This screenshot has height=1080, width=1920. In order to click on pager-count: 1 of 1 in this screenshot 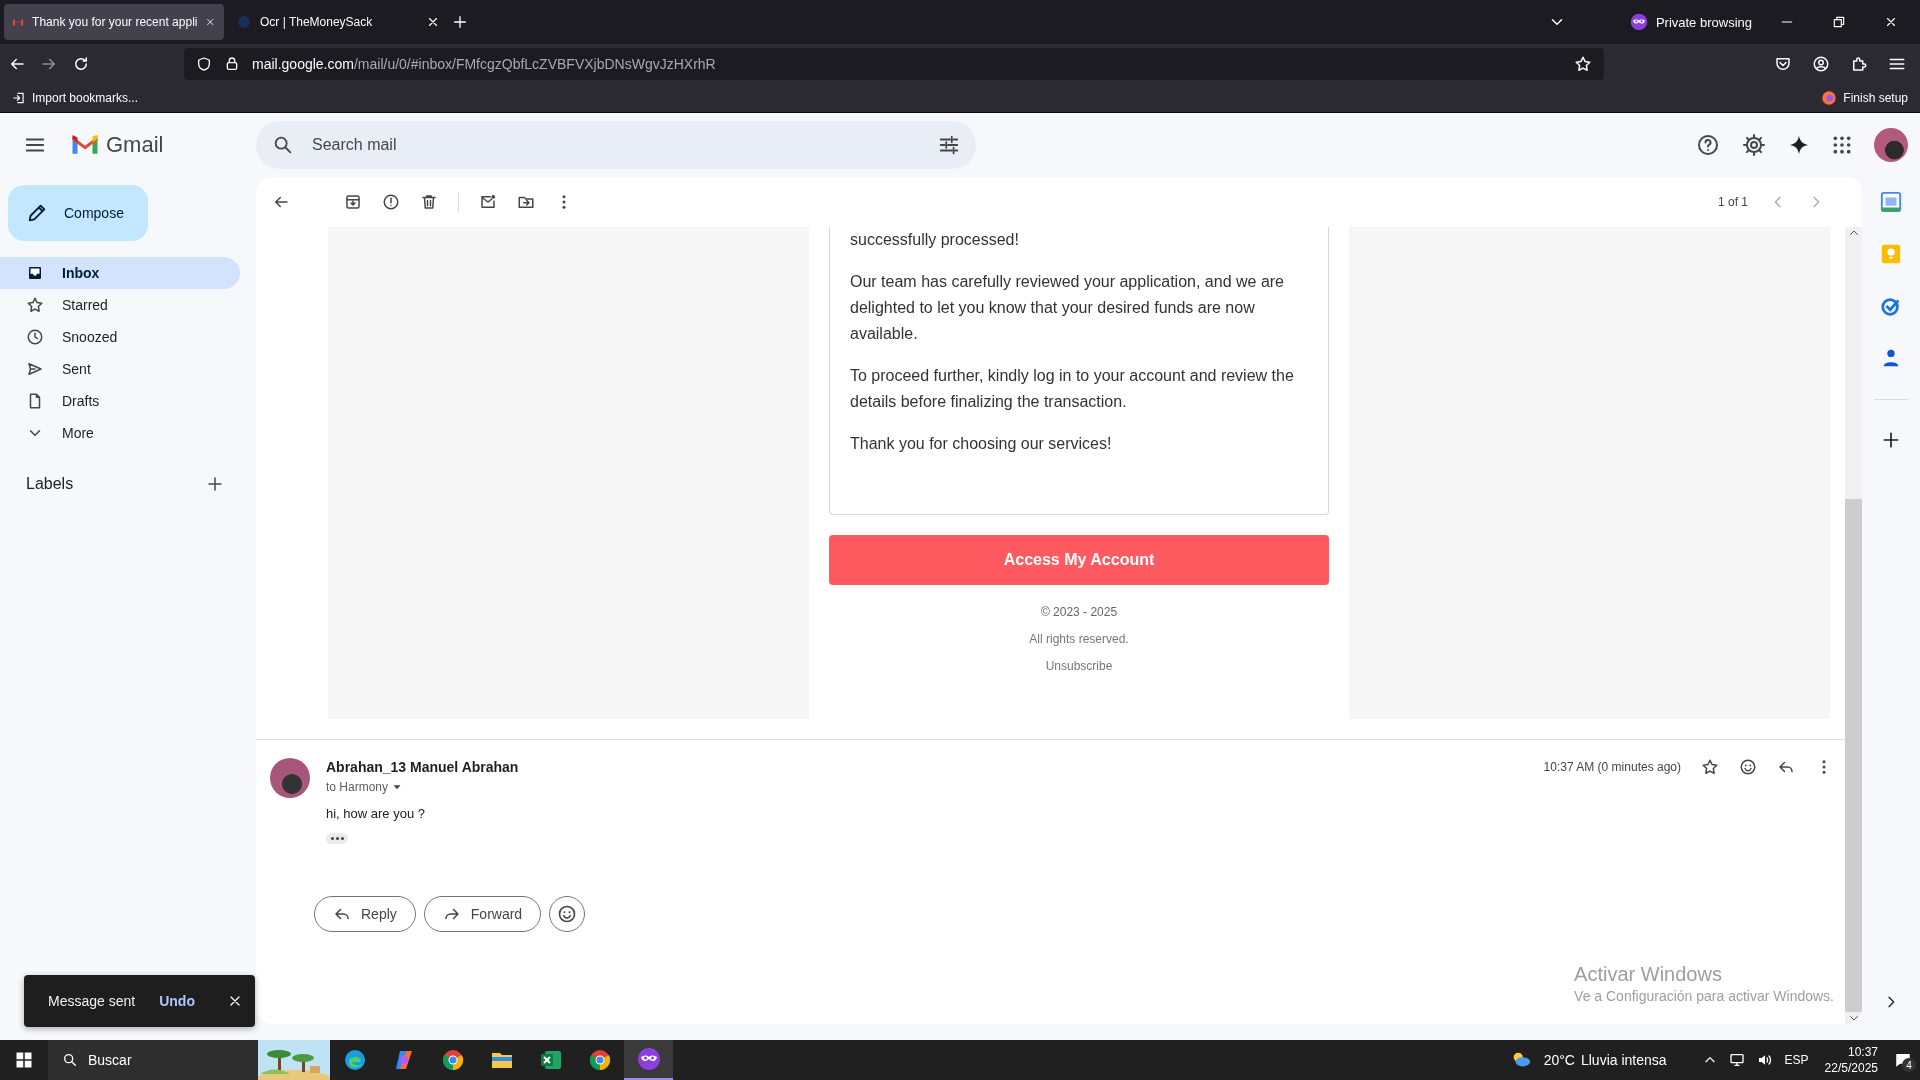, I will do `click(1732, 202)`.